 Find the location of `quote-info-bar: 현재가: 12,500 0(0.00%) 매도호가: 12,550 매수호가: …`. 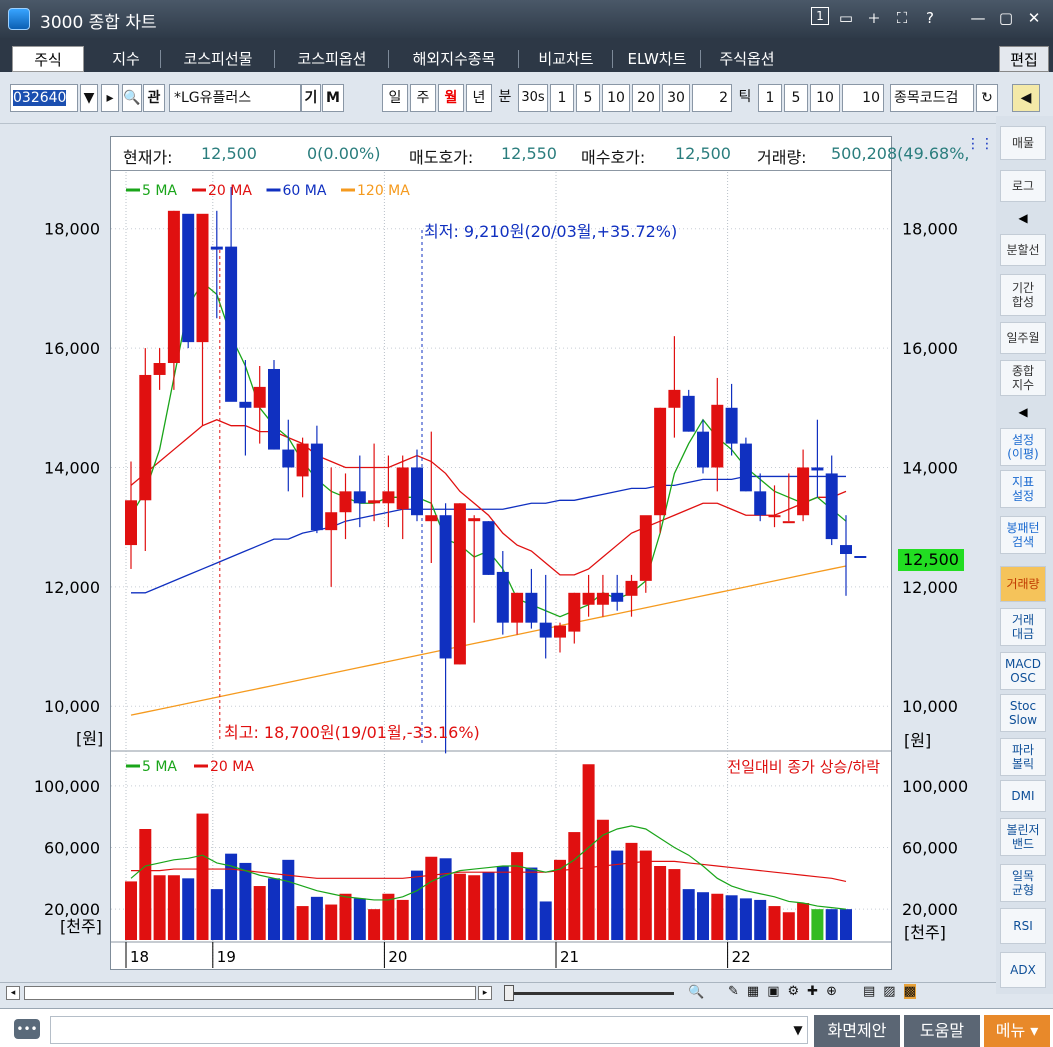

quote-info-bar: 현재가: 12,500 0(0.00%) 매도호가: 12,550 매수호가: … is located at coordinates (540, 154).